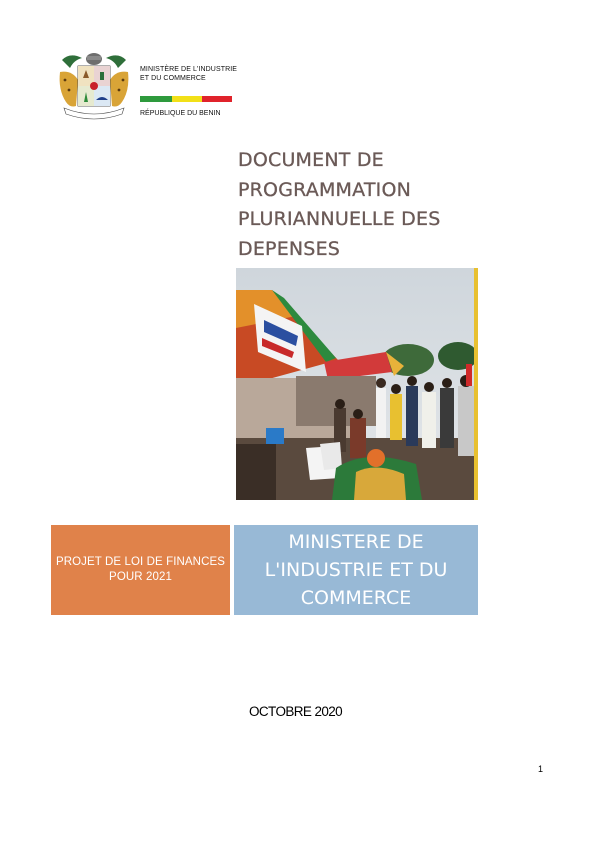 The image size is (598, 843). Describe the element at coordinates (140, 562) in the screenshot. I see `finance-bill-line-1: PROJET DE LOI DE FINANCES` at that location.